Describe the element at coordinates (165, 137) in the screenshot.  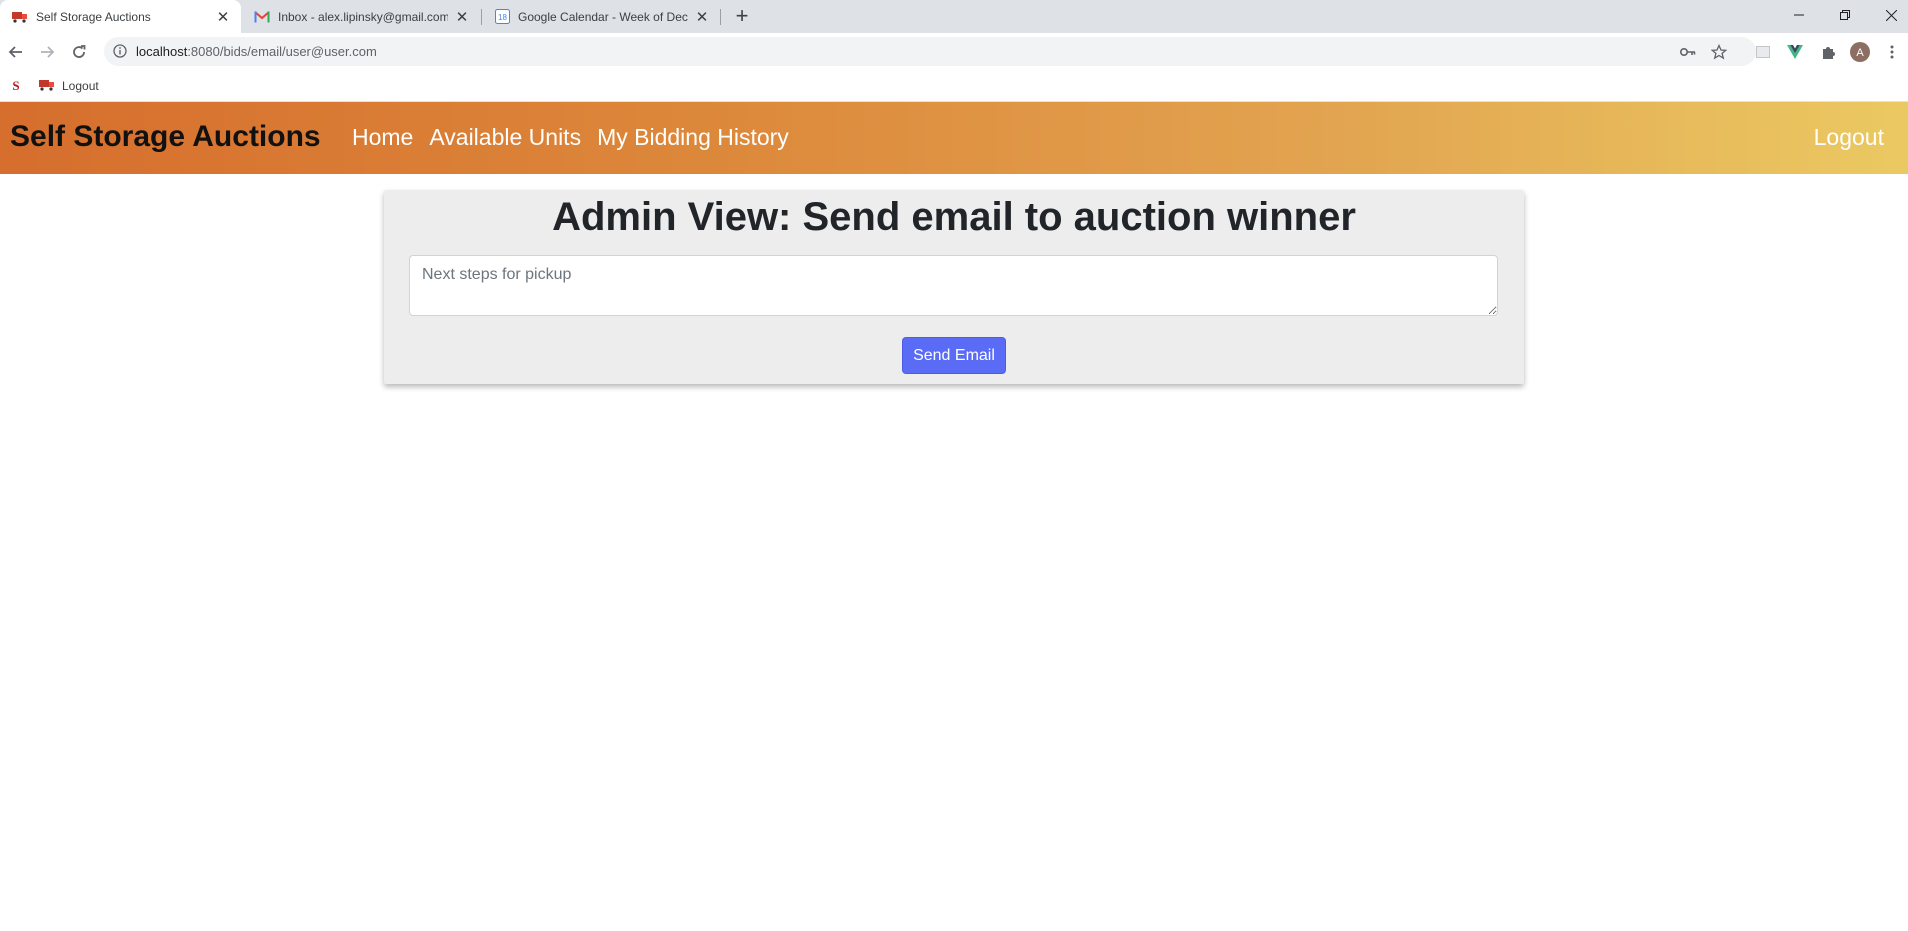
I see `brand-title: Self Storage Auctions` at that location.